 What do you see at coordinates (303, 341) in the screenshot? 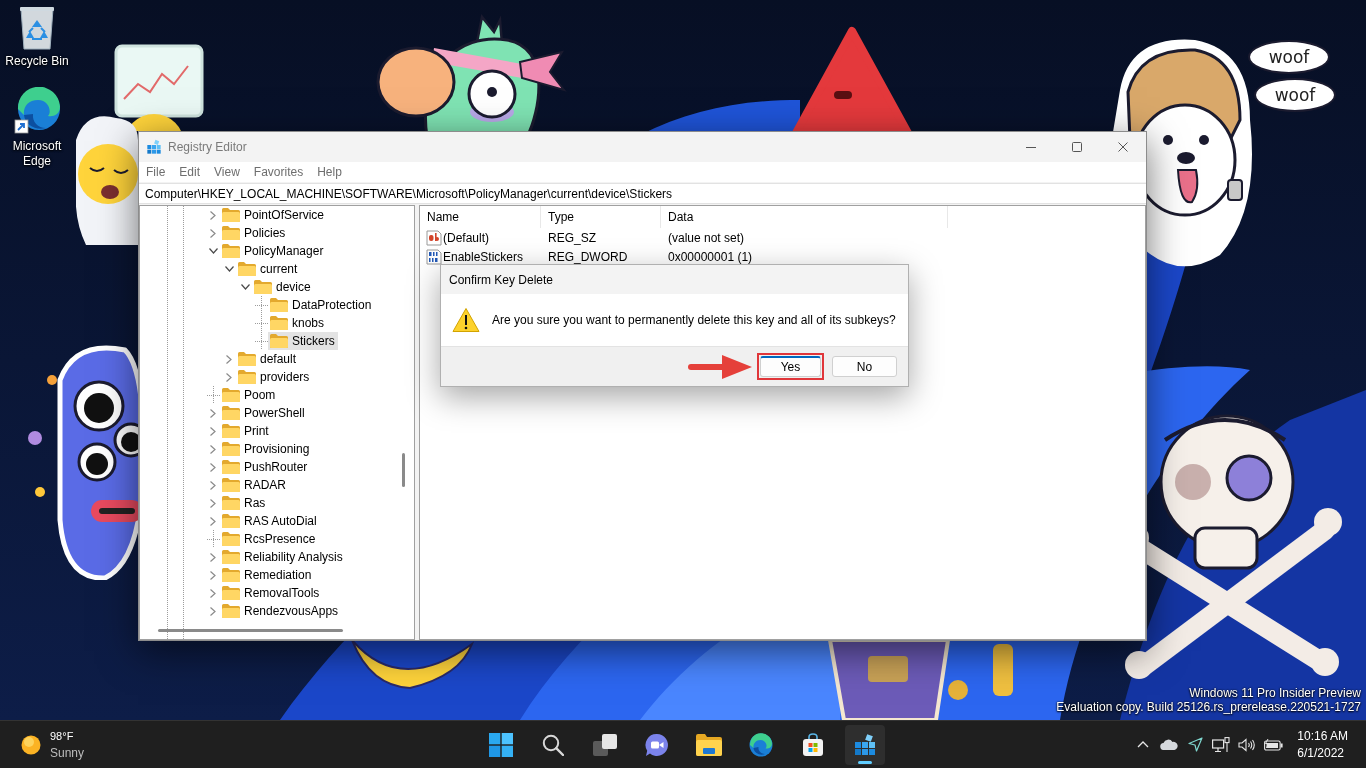
I see `tree-item: Stickers` at bounding box center [303, 341].